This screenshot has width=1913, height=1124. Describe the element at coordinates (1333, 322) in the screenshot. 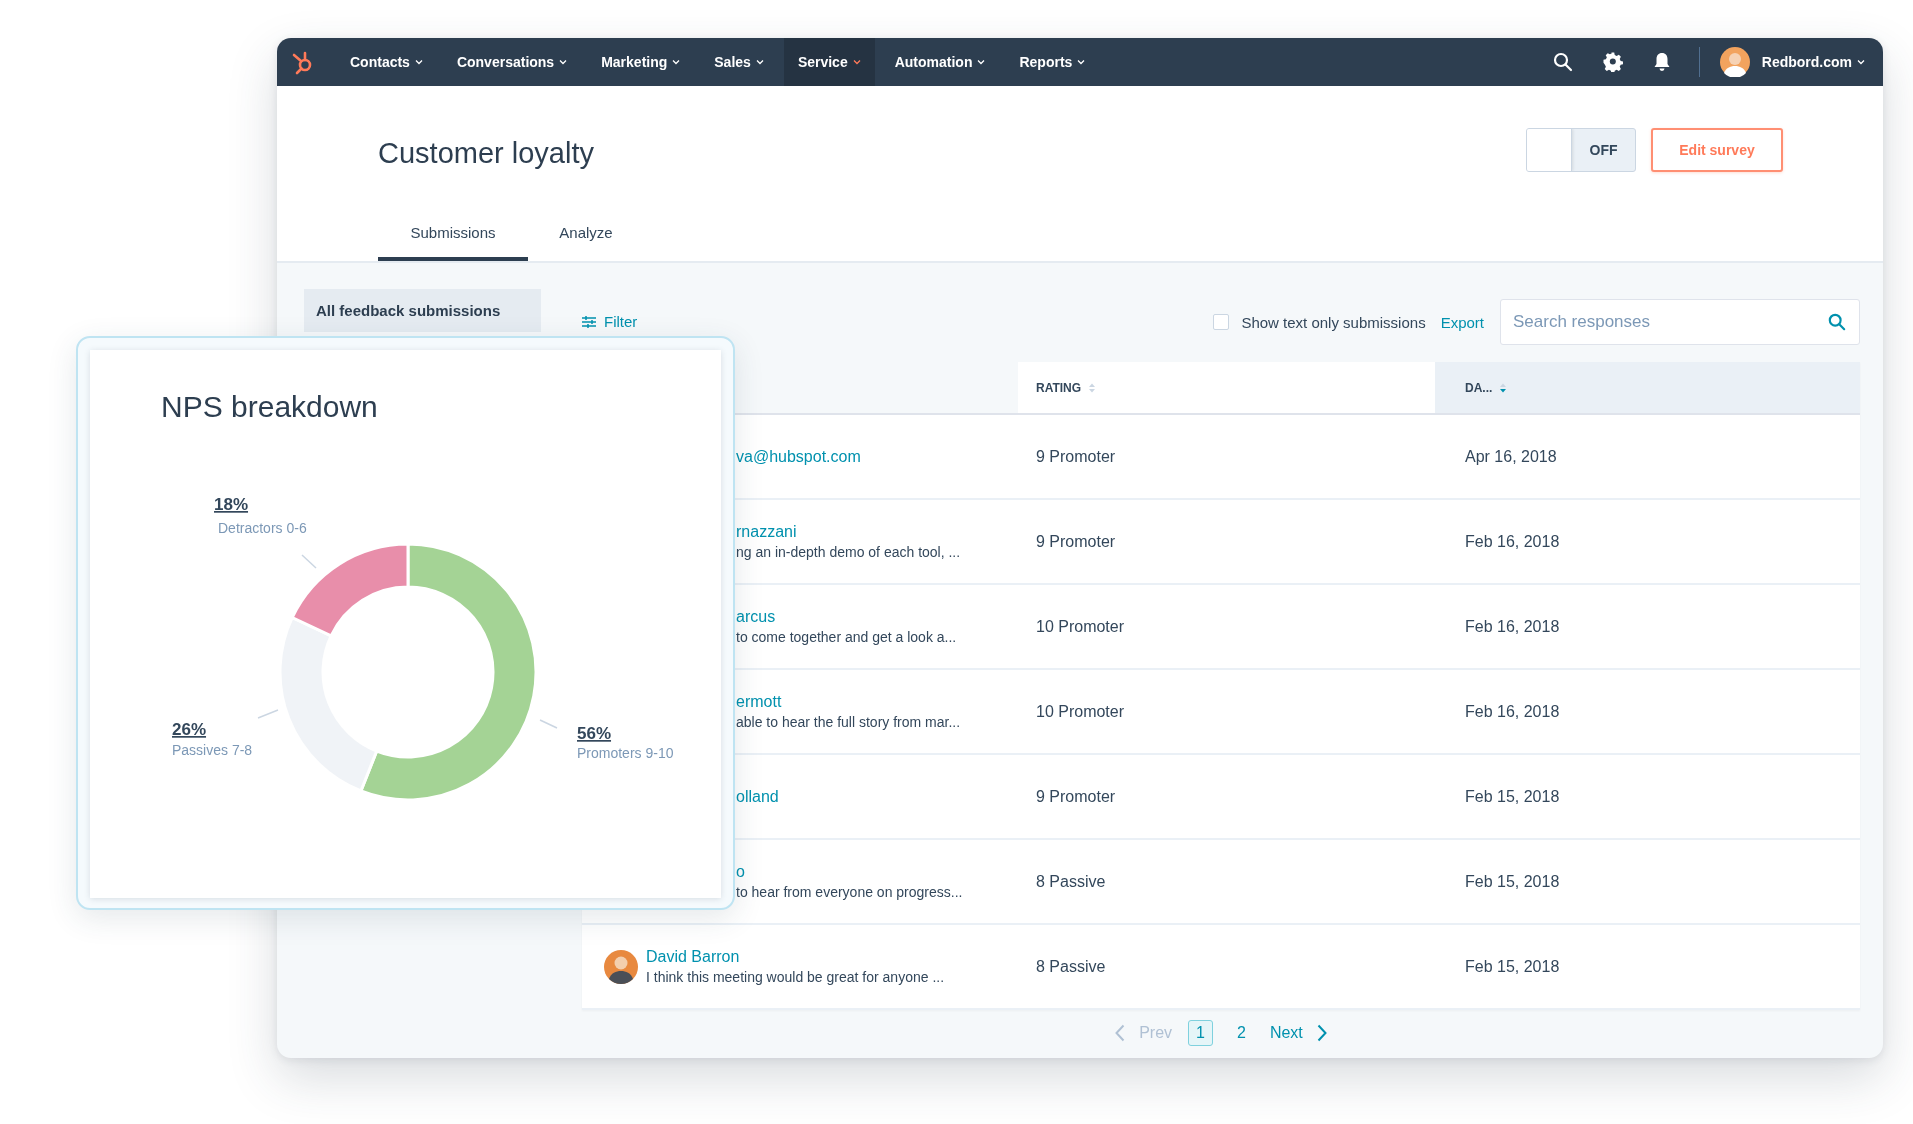

I see `checkbox-label: Show text only submissions` at that location.